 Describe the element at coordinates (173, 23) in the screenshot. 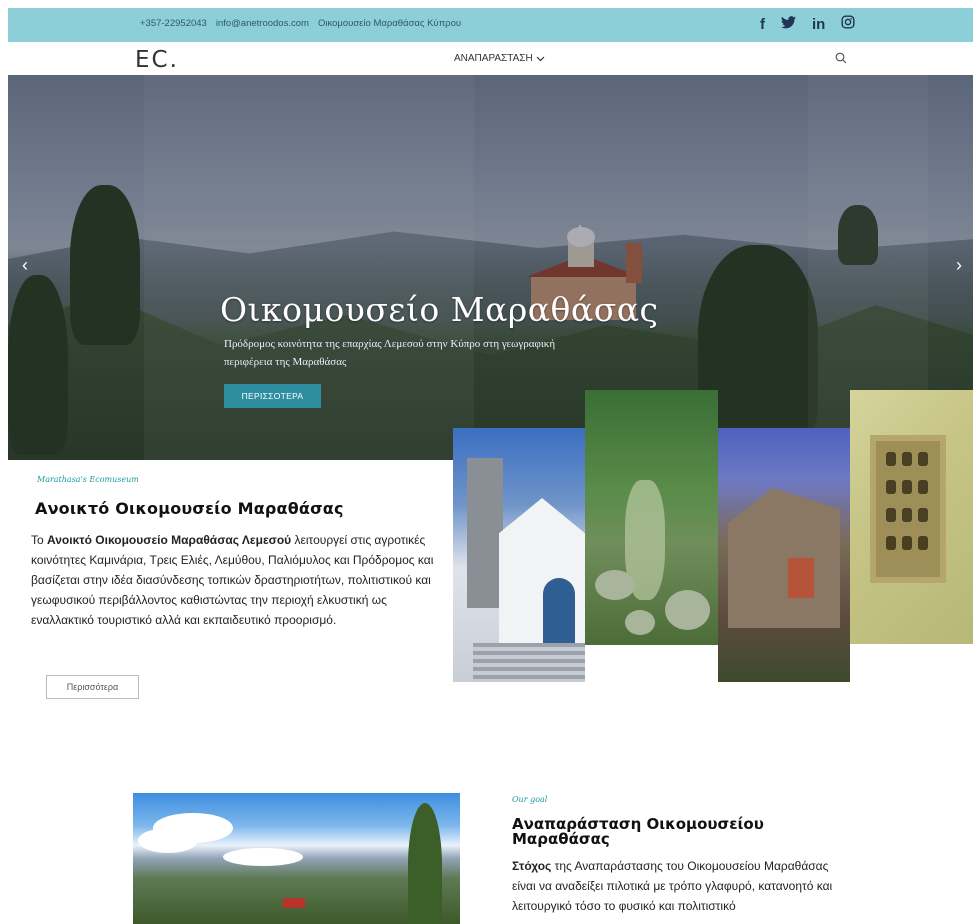

I see `phone-link: +357-22952043` at that location.